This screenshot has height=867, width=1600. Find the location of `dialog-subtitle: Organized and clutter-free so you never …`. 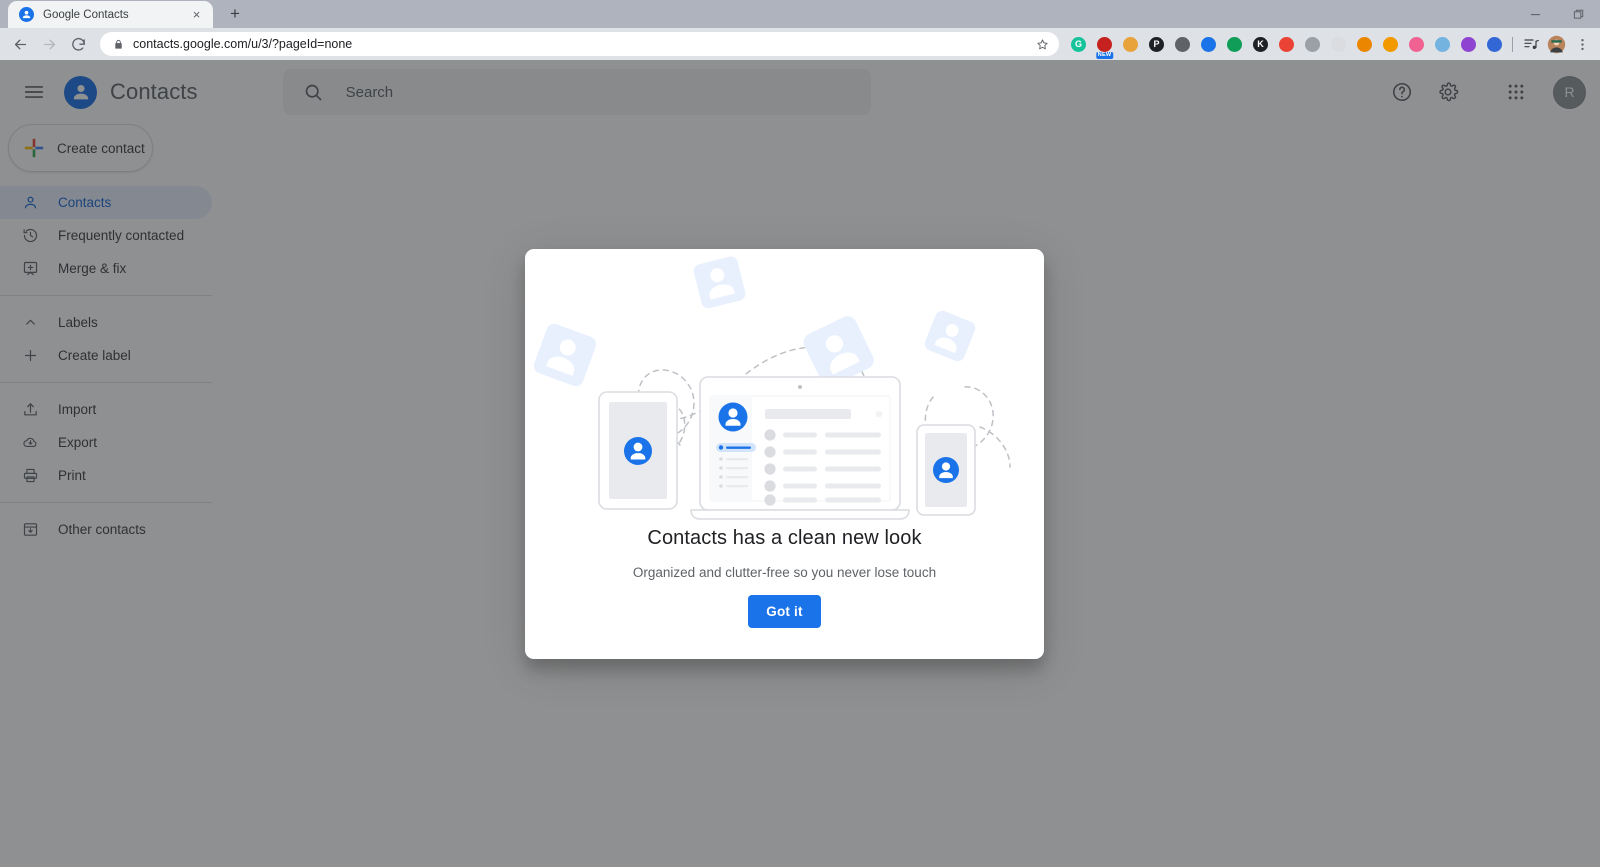

dialog-subtitle: Organized and clutter-free so you never … is located at coordinates (784, 572).